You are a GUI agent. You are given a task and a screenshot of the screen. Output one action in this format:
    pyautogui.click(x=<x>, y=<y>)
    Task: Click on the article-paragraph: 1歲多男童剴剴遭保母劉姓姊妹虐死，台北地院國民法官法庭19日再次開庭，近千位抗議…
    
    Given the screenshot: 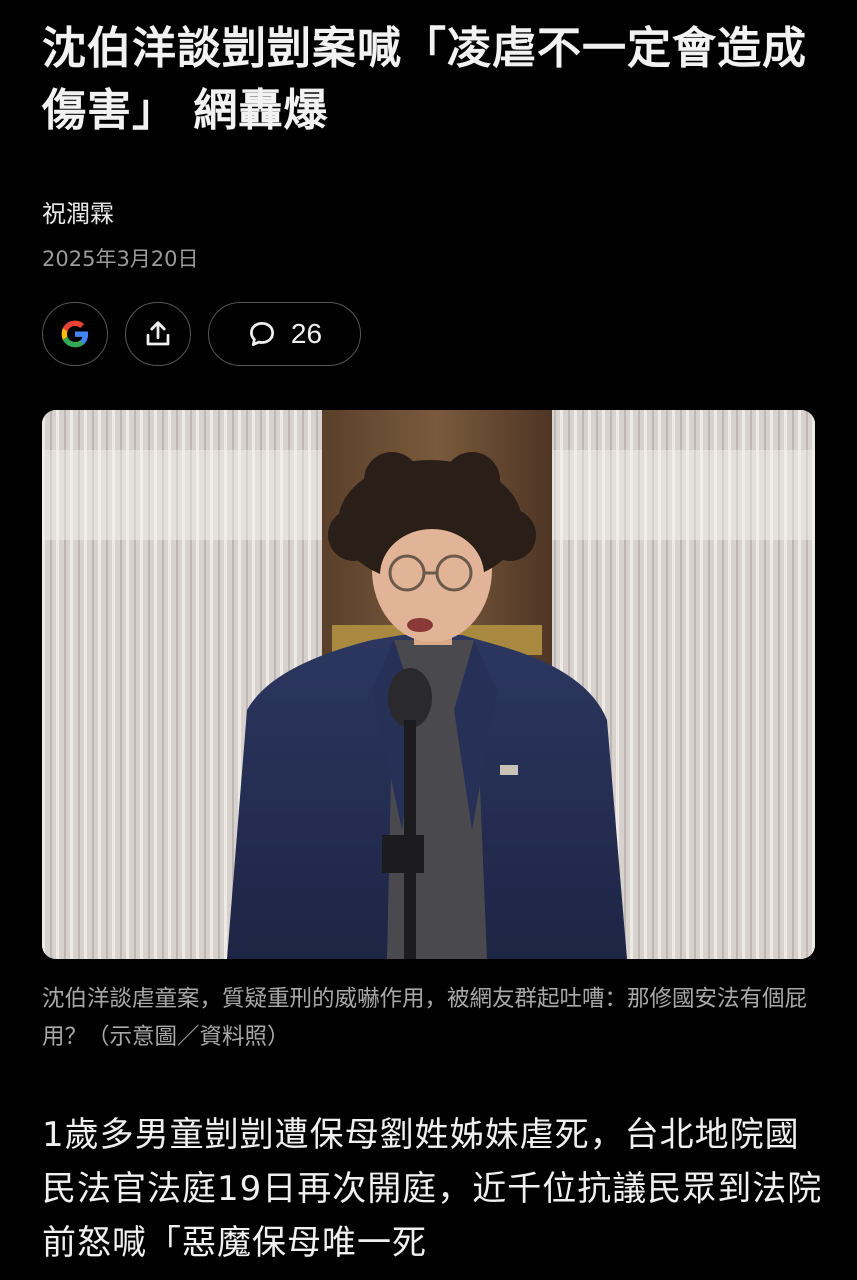 What is the action you would take?
    pyautogui.click(x=432, y=1189)
    